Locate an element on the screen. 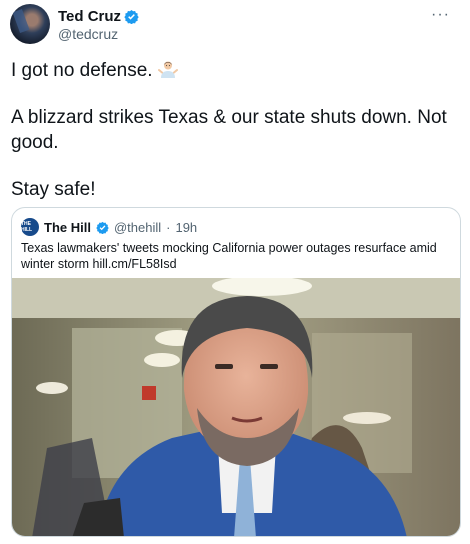 The width and height of the screenshot is (470, 544). quoted-tweet-header: THE HILL The Hill @thehill · 19h is located at coordinates (109, 227).